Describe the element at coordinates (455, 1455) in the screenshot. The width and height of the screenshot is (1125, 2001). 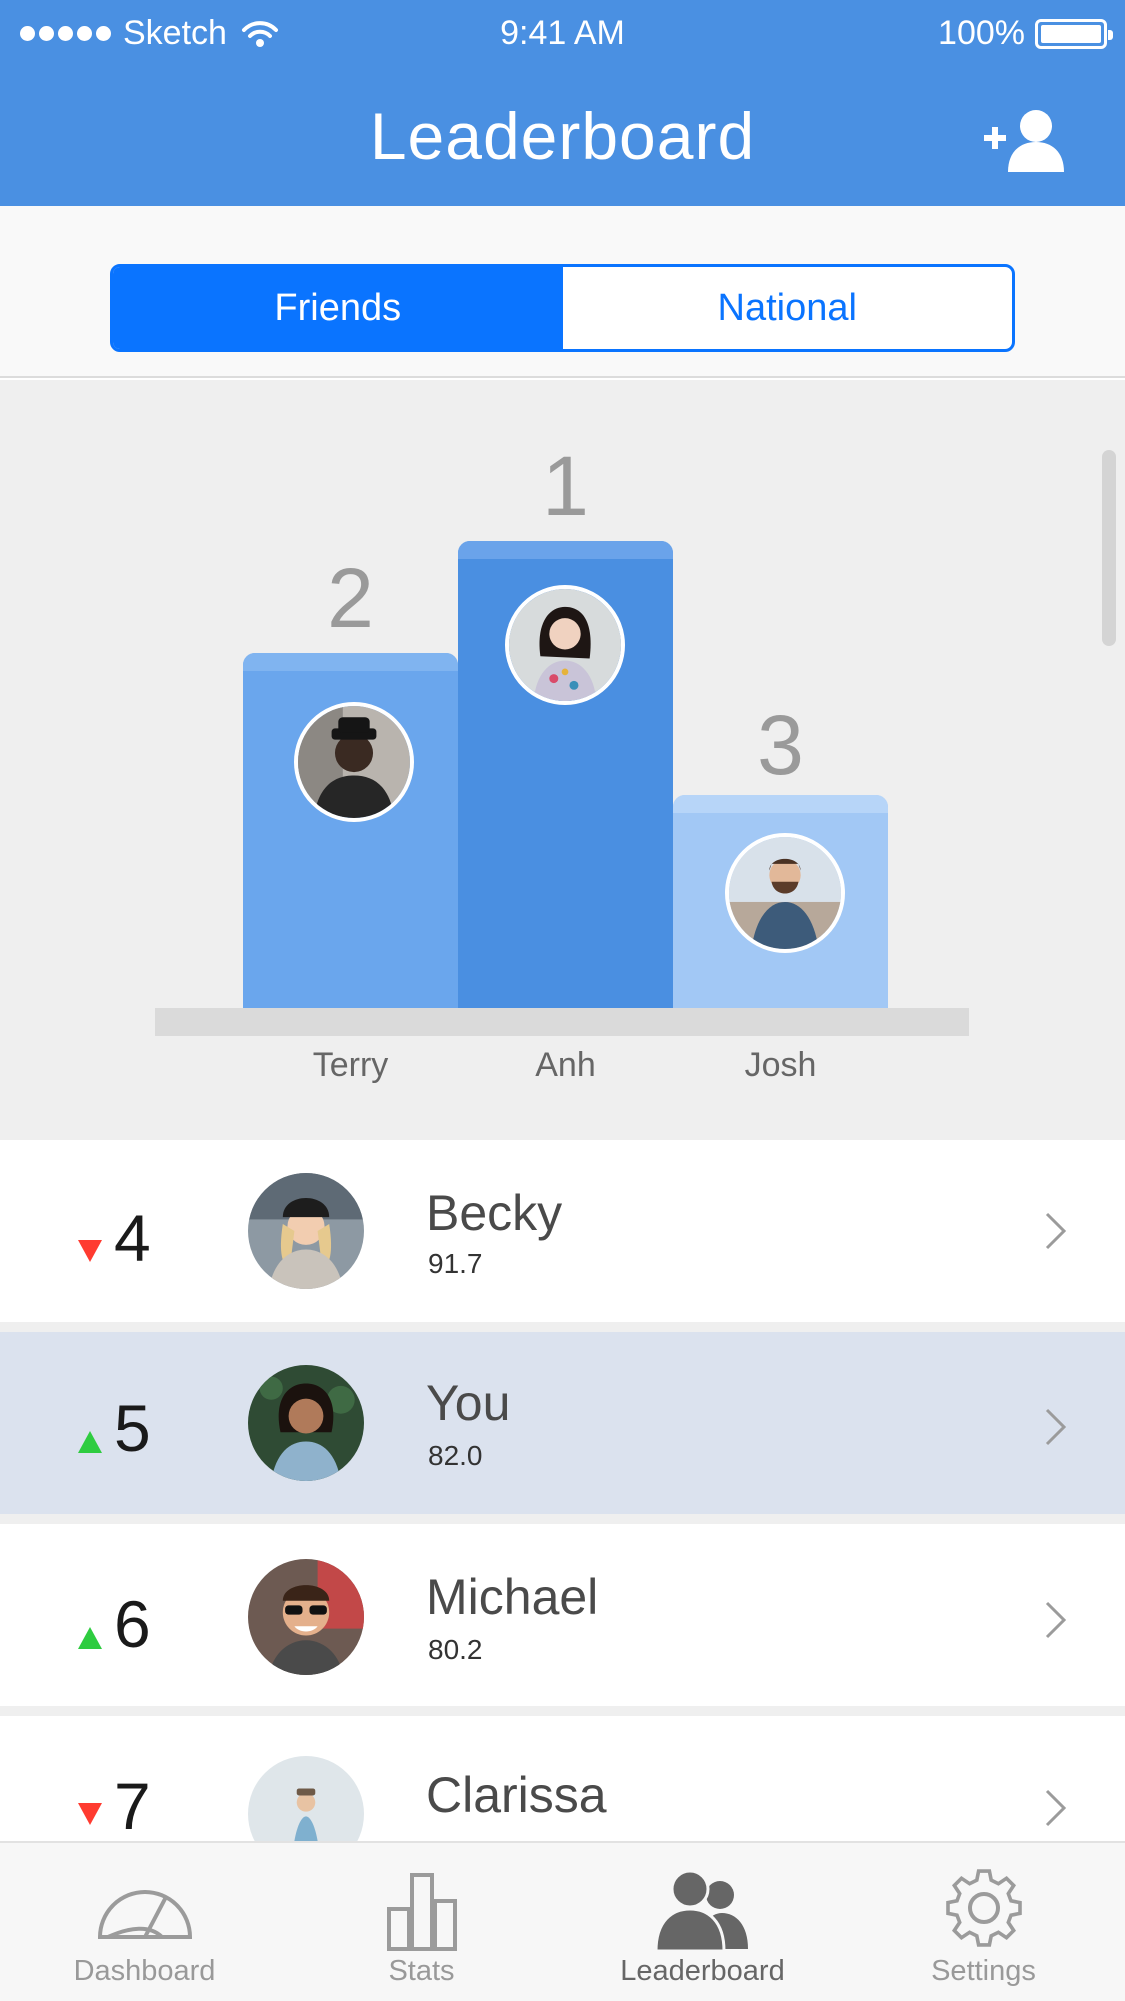
I see `row-score: 82.0` at that location.